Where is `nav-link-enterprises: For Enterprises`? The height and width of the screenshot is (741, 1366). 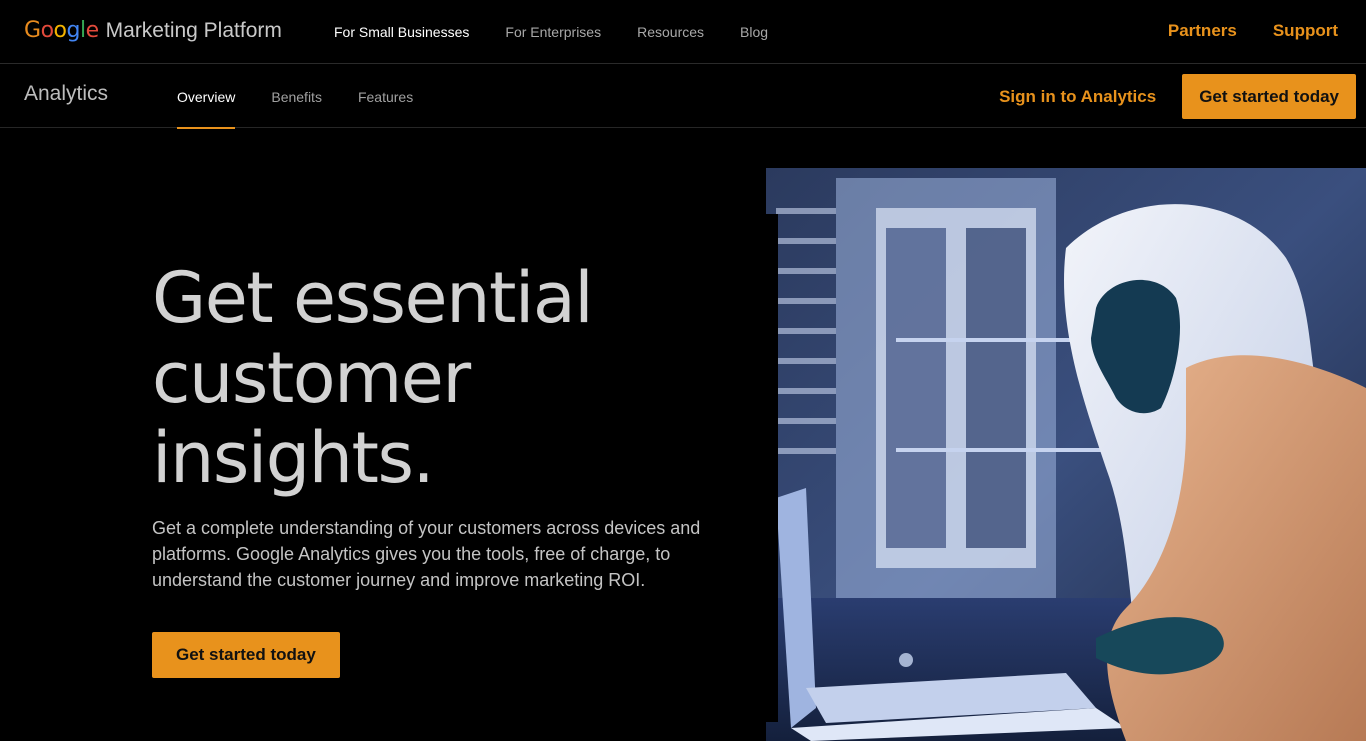
nav-link-enterprises: For Enterprises is located at coordinates (553, 32).